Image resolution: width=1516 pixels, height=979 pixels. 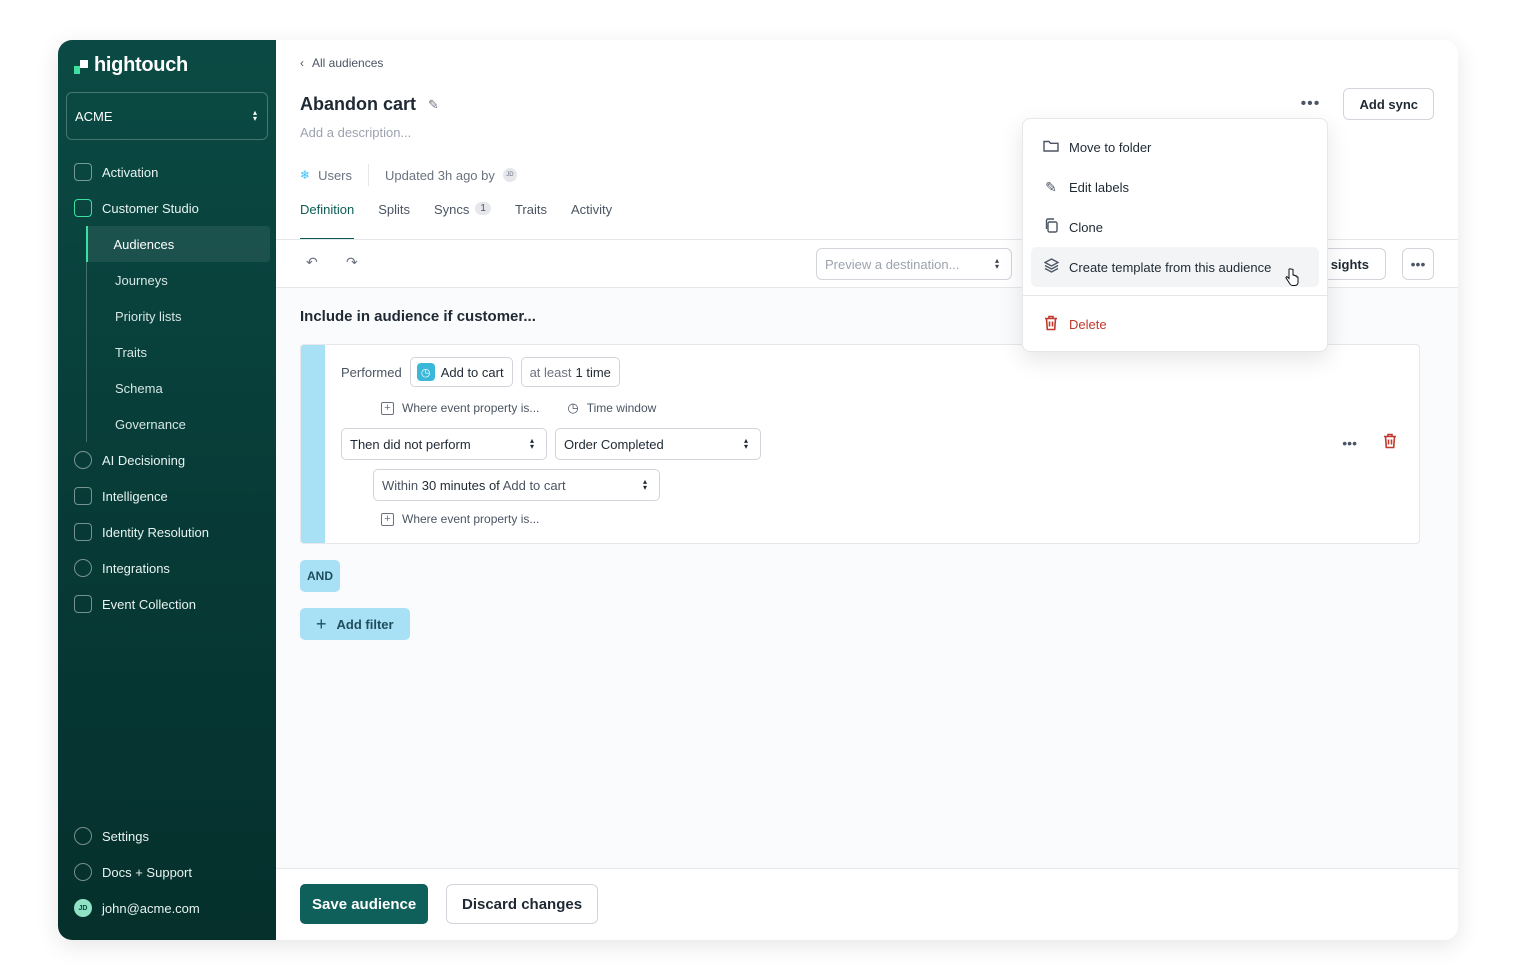 What do you see at coordinates (178, 388) in the screenshot?
I see `sidebar-item-schema: Schema` at bounding box center [178, 388].